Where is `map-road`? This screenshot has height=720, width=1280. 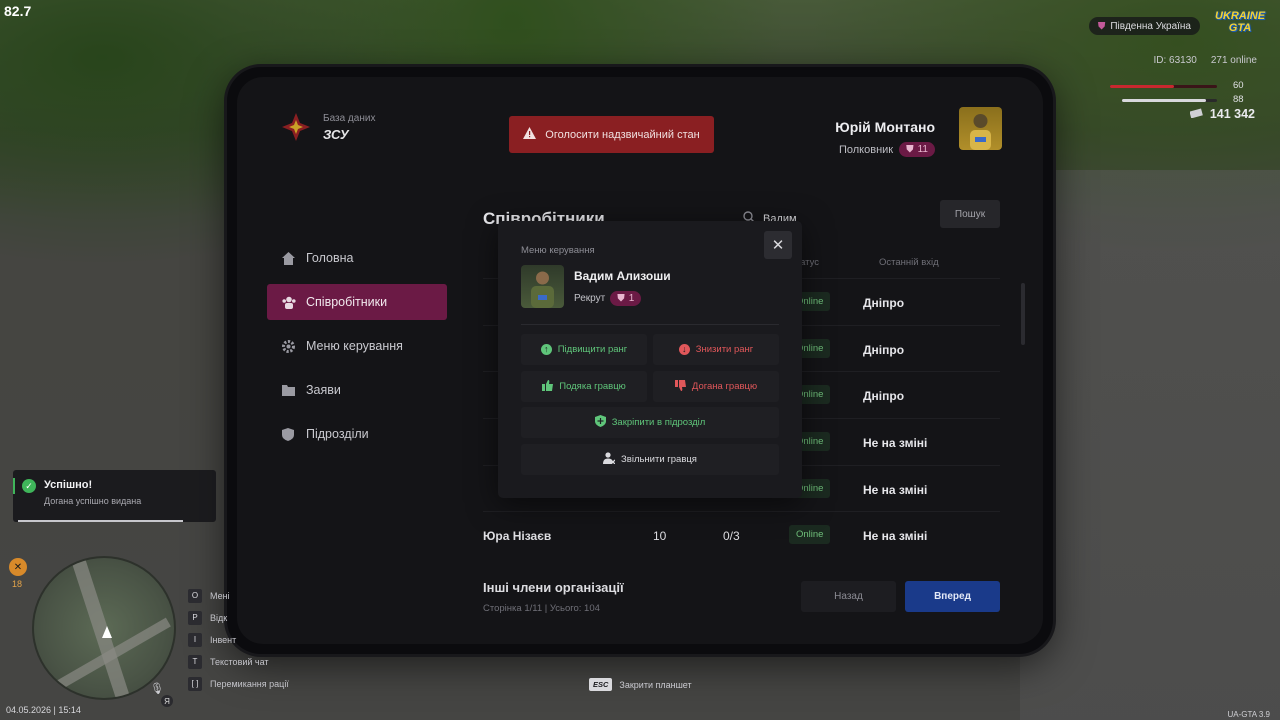 map-road is located at coordinates (101, 628).